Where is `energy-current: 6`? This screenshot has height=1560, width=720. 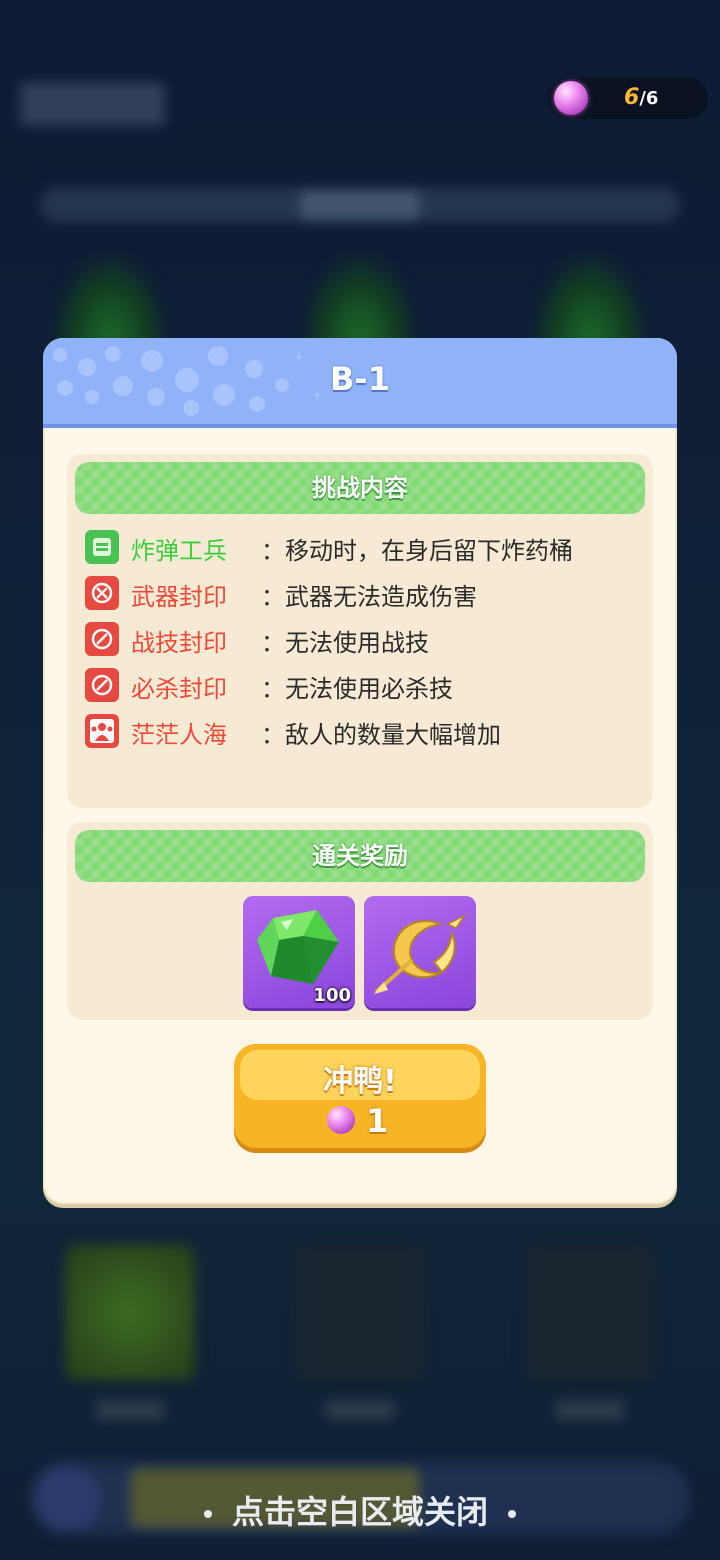
energy-current: 6 is located at coordinates (632, 97).